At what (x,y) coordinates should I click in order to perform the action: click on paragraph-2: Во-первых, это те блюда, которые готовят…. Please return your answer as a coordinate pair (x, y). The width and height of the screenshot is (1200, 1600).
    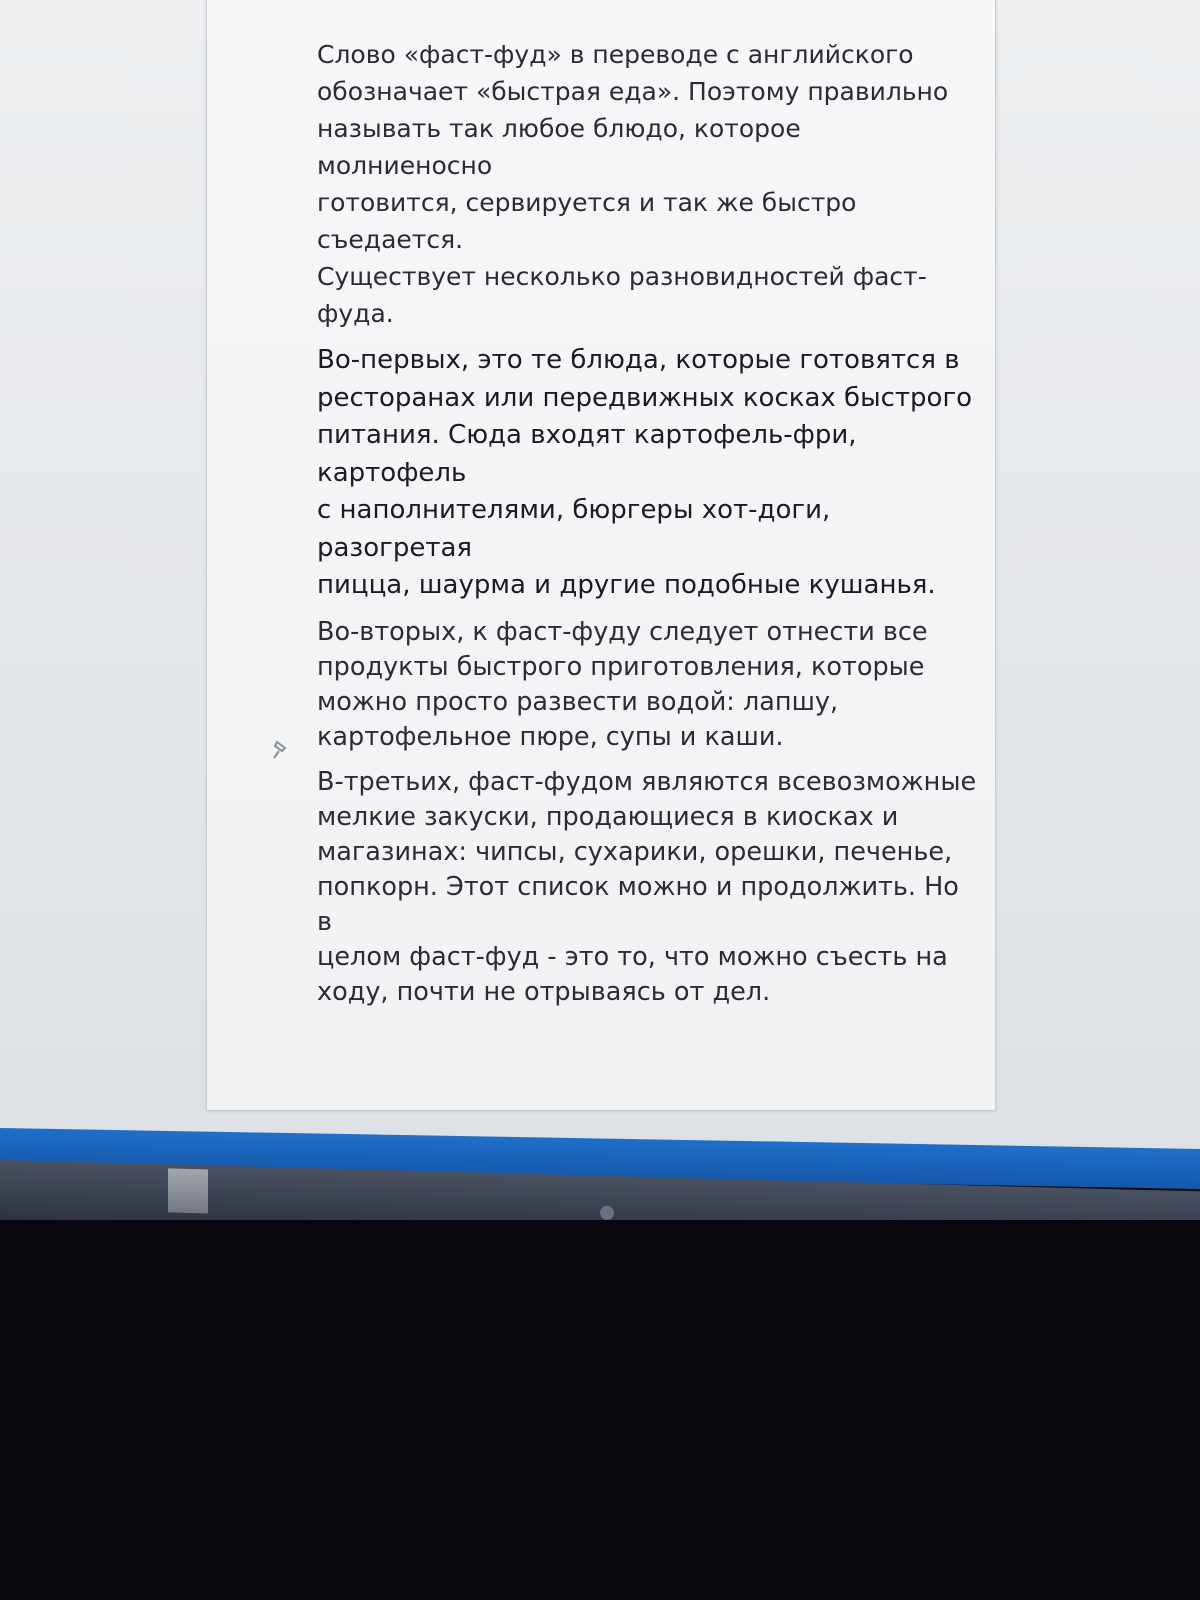
    Looking at the image, I should click on (647, 473).